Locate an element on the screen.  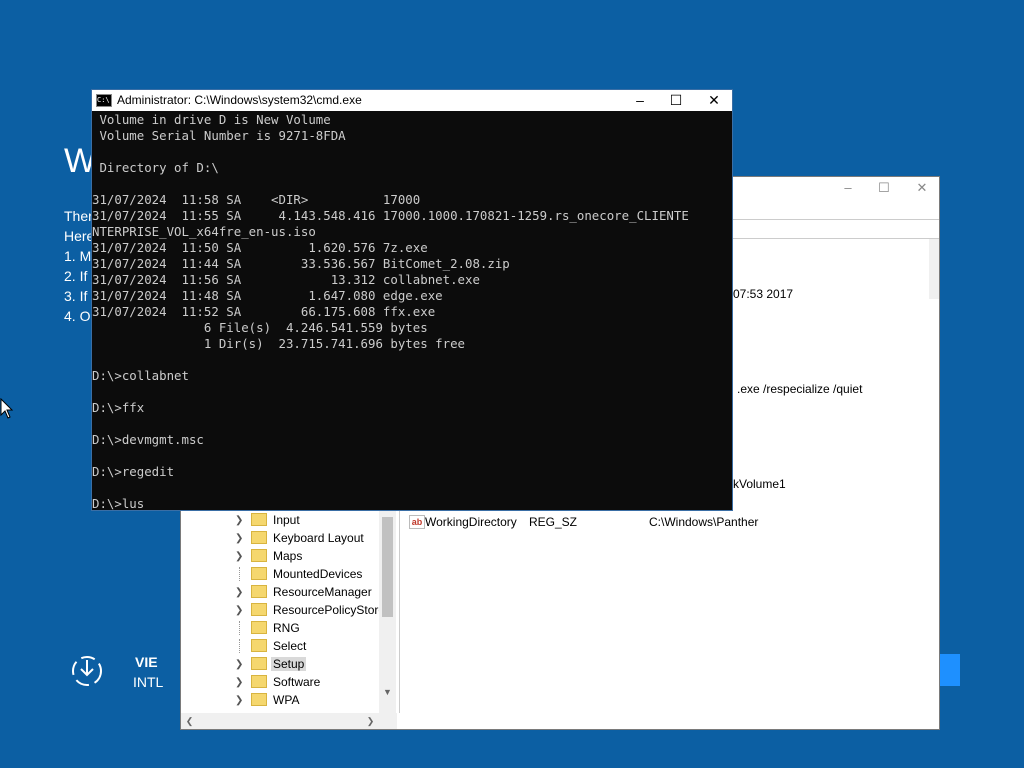
console-line: 6 File(s) 4.246.541.559 bytes is located at coordinates (260, 327).